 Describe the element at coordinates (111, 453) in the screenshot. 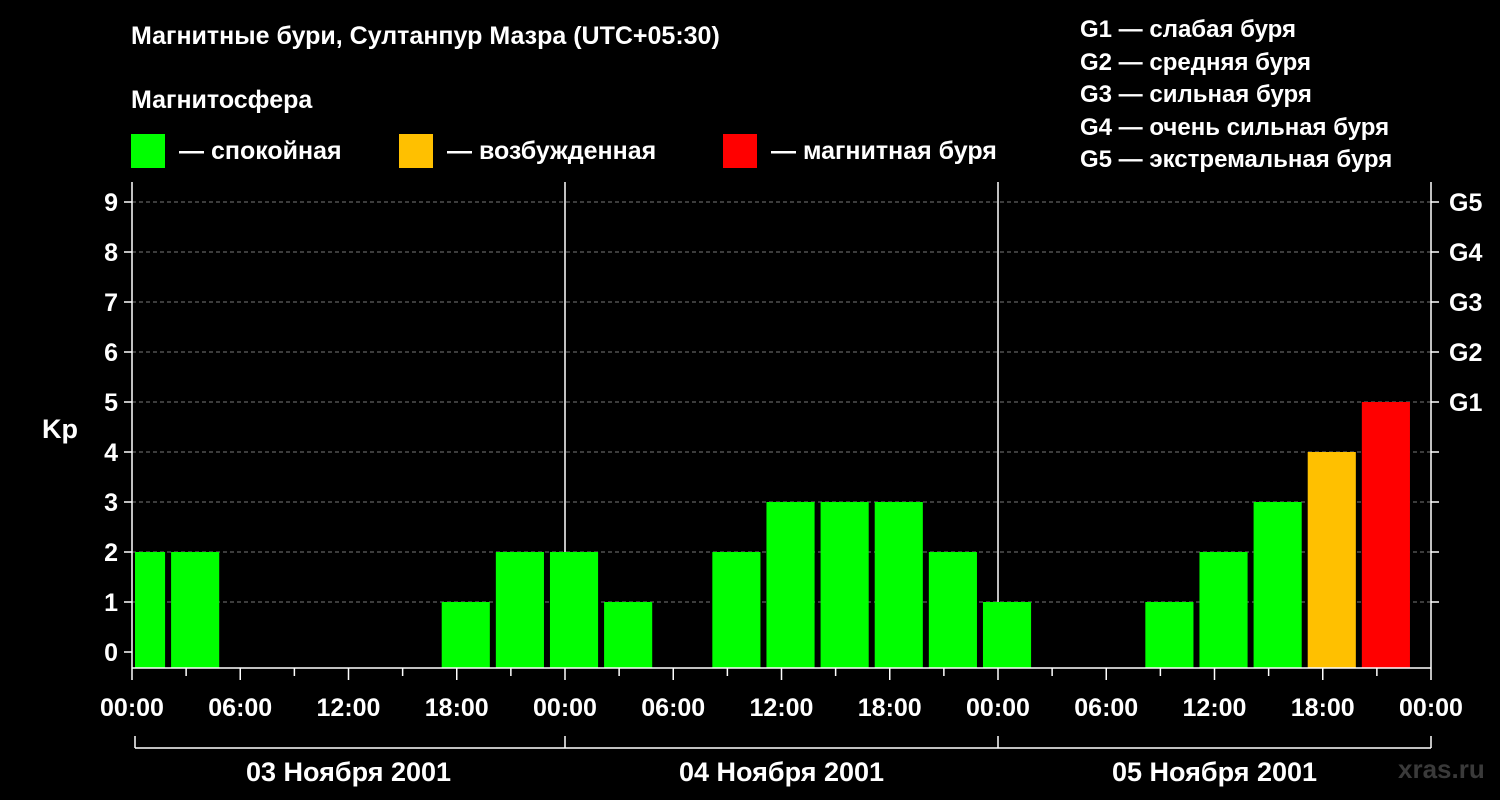

I see `y-tick-label: 4` at that location.